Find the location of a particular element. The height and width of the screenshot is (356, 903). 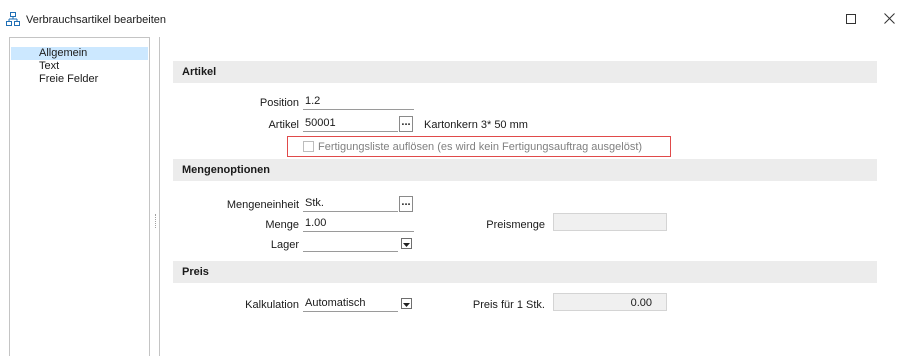

preismenge-input is located at coordinates (610, 222).